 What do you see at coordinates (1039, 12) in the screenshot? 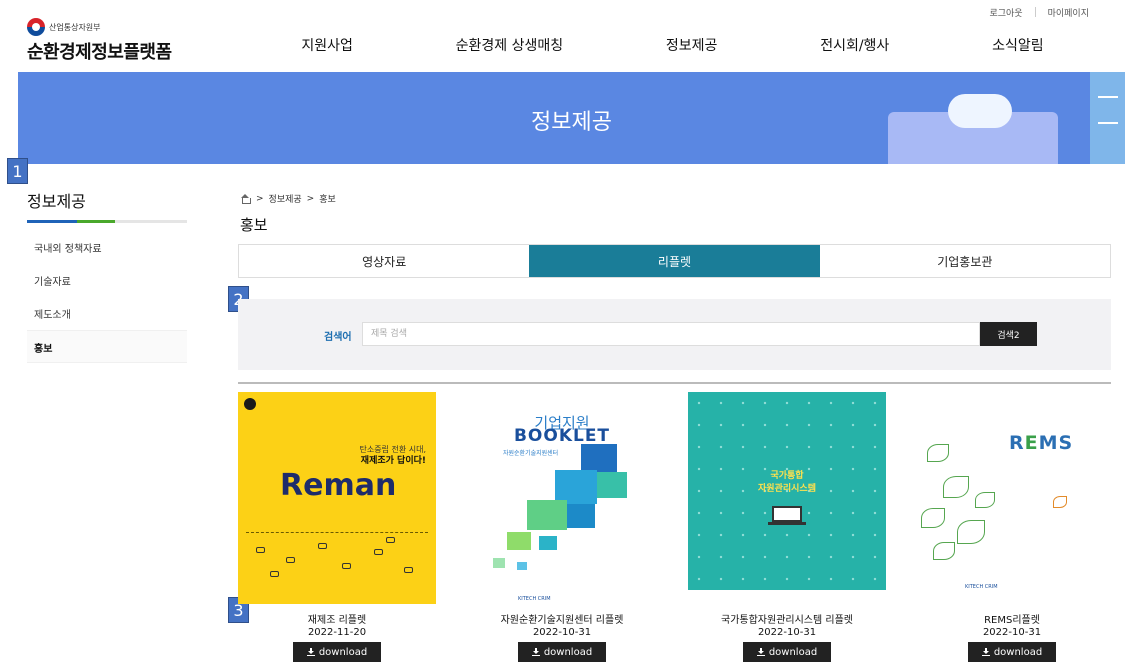
I see `utility-menu: 로그아웃 마이페이지` at bounding box center [1039, 12].